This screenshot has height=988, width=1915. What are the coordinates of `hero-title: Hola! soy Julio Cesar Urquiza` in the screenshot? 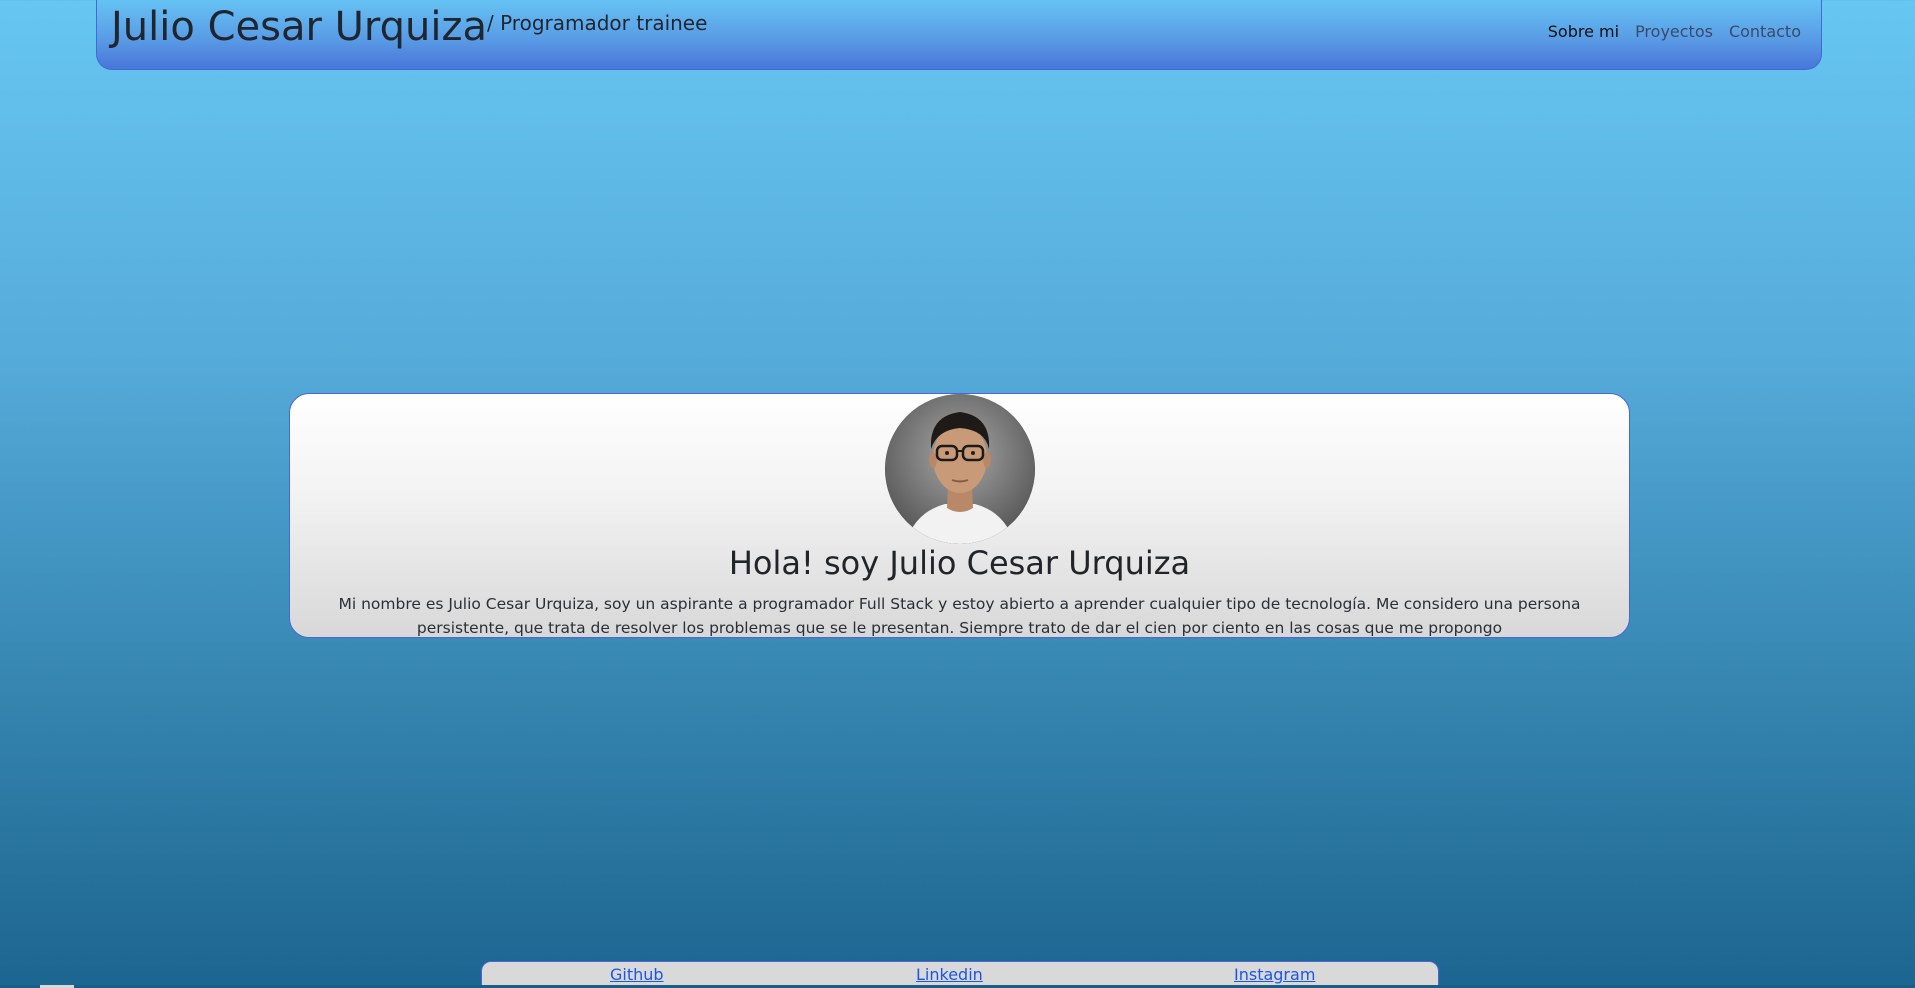 It's located at (959, 563).